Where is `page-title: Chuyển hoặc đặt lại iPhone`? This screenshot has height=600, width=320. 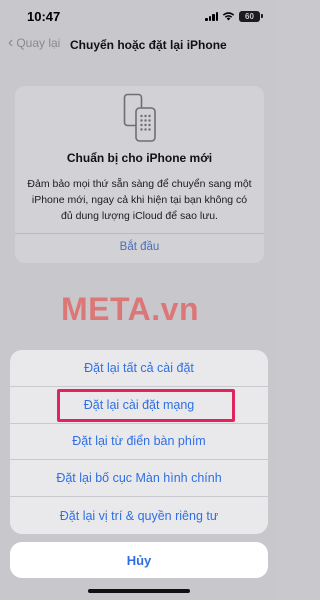
page-title: Chuyển hoặc đặt lại iPhone is located at coordinates (148, 45).